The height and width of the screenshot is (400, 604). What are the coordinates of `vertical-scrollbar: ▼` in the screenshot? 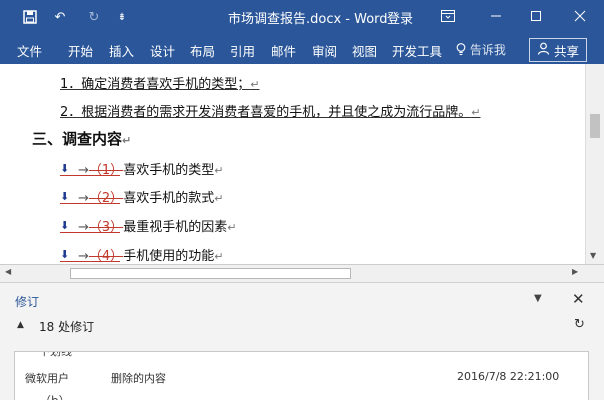 It's located at (594, 164).